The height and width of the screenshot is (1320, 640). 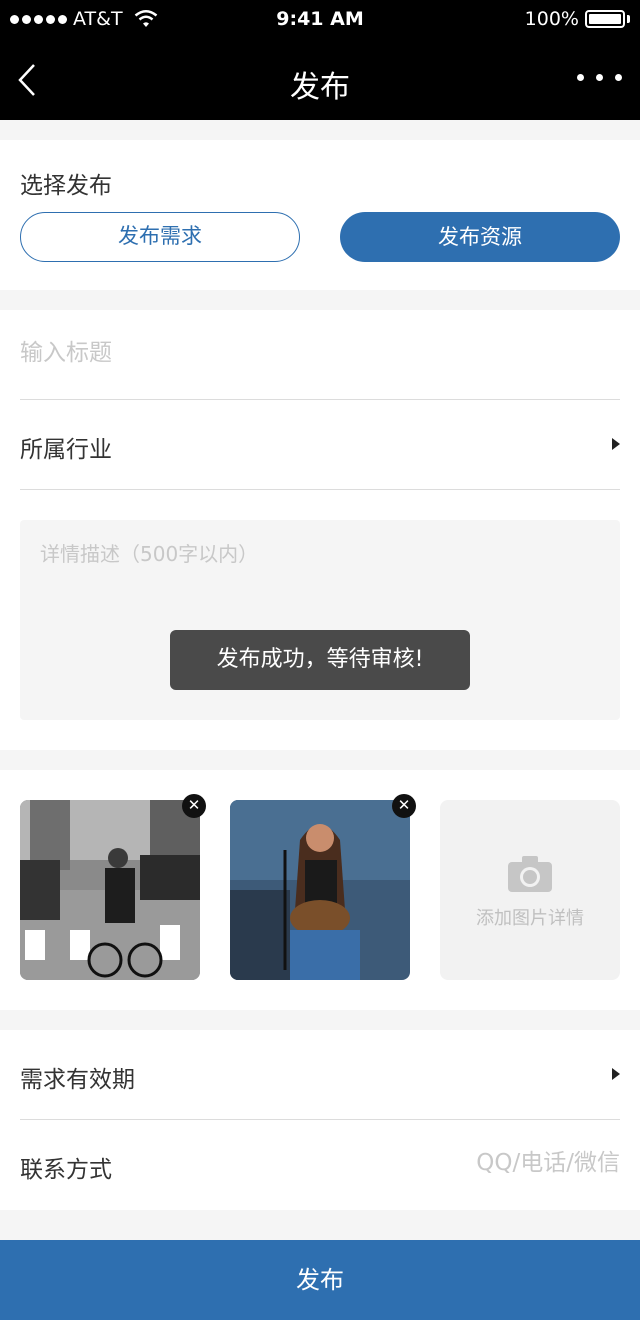 I want to click on publish-button: 发布, so click(x=320, y=1280).